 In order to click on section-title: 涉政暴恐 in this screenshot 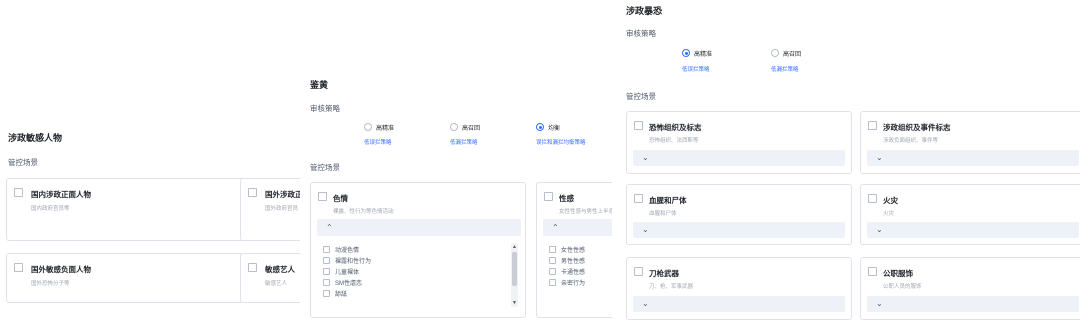, I will do `click(644, 11)`.